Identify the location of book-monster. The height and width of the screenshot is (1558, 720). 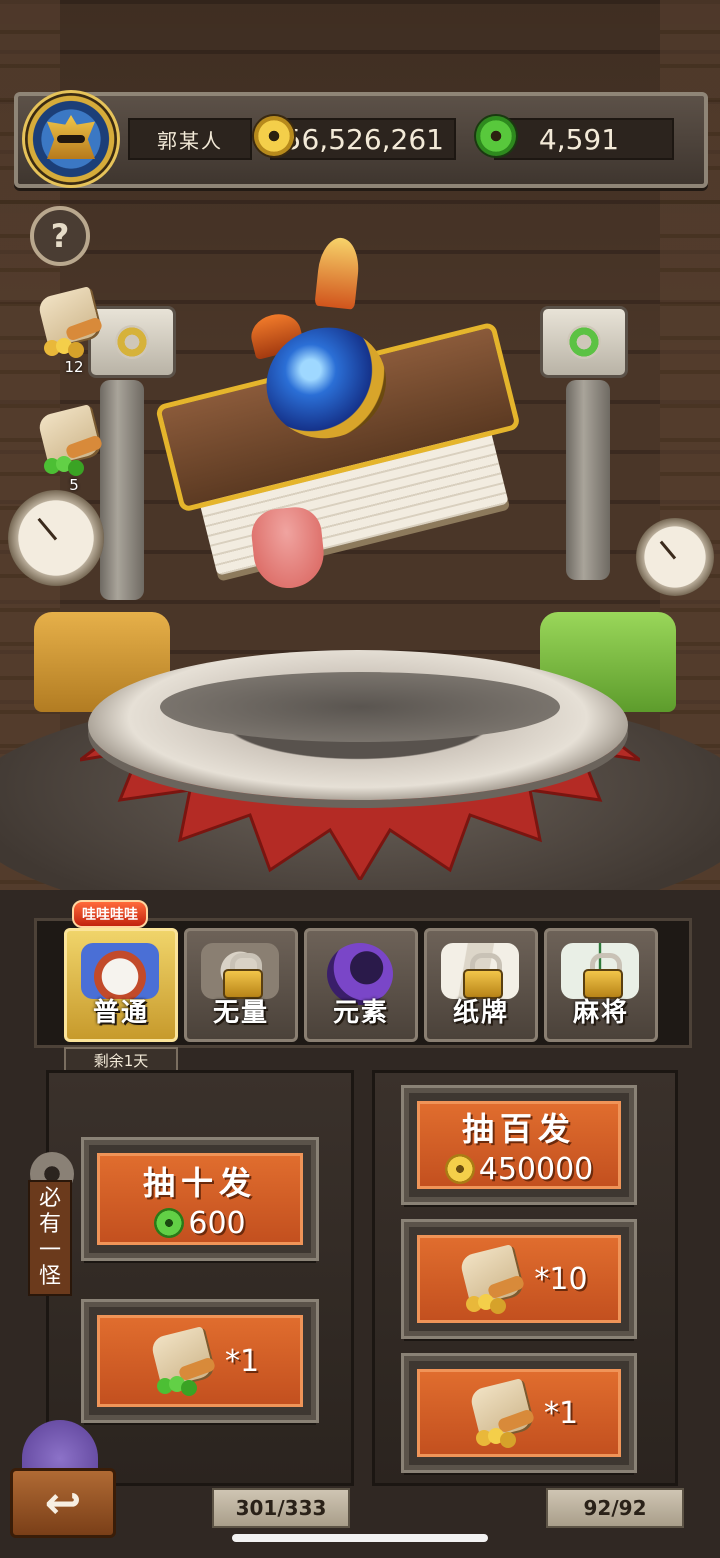
(350, 417).